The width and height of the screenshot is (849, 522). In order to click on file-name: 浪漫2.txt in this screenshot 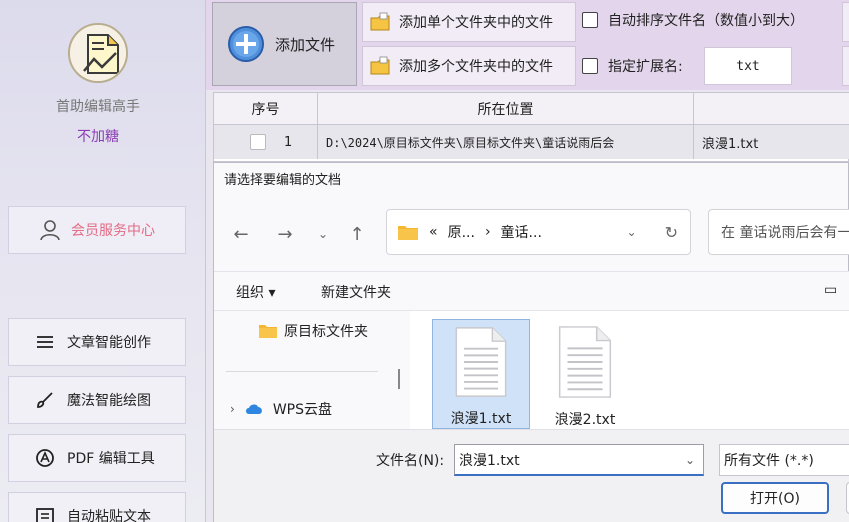, I will do `click(585, 420)`.